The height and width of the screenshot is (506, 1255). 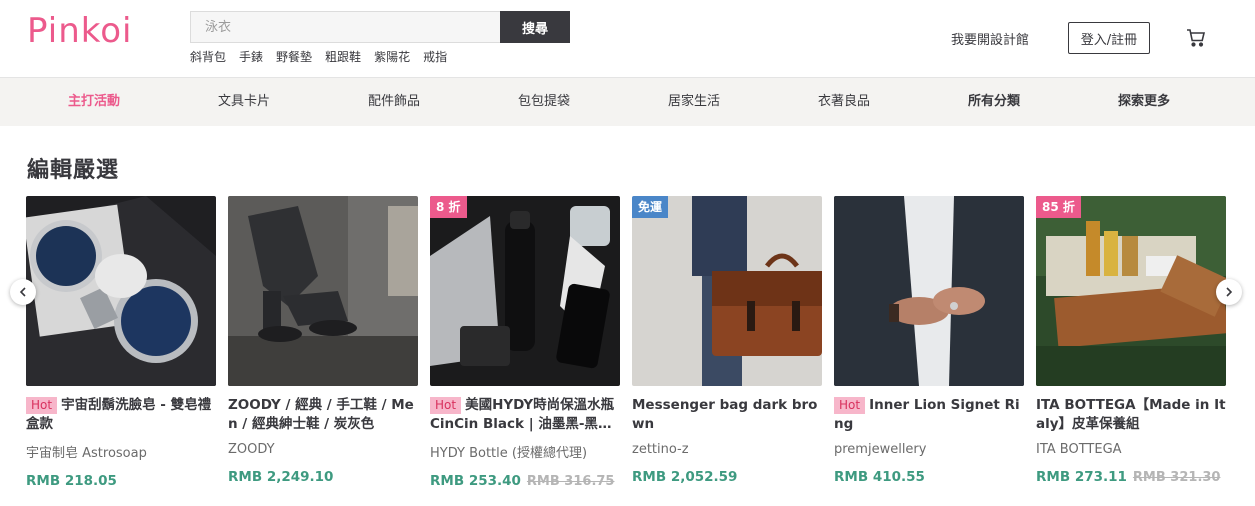 What do you see at coordinates (121, 451) in the screenshot?
I see `shop-name: 宇宙制皂 Astrosoap` at bounding box center [121, 451].